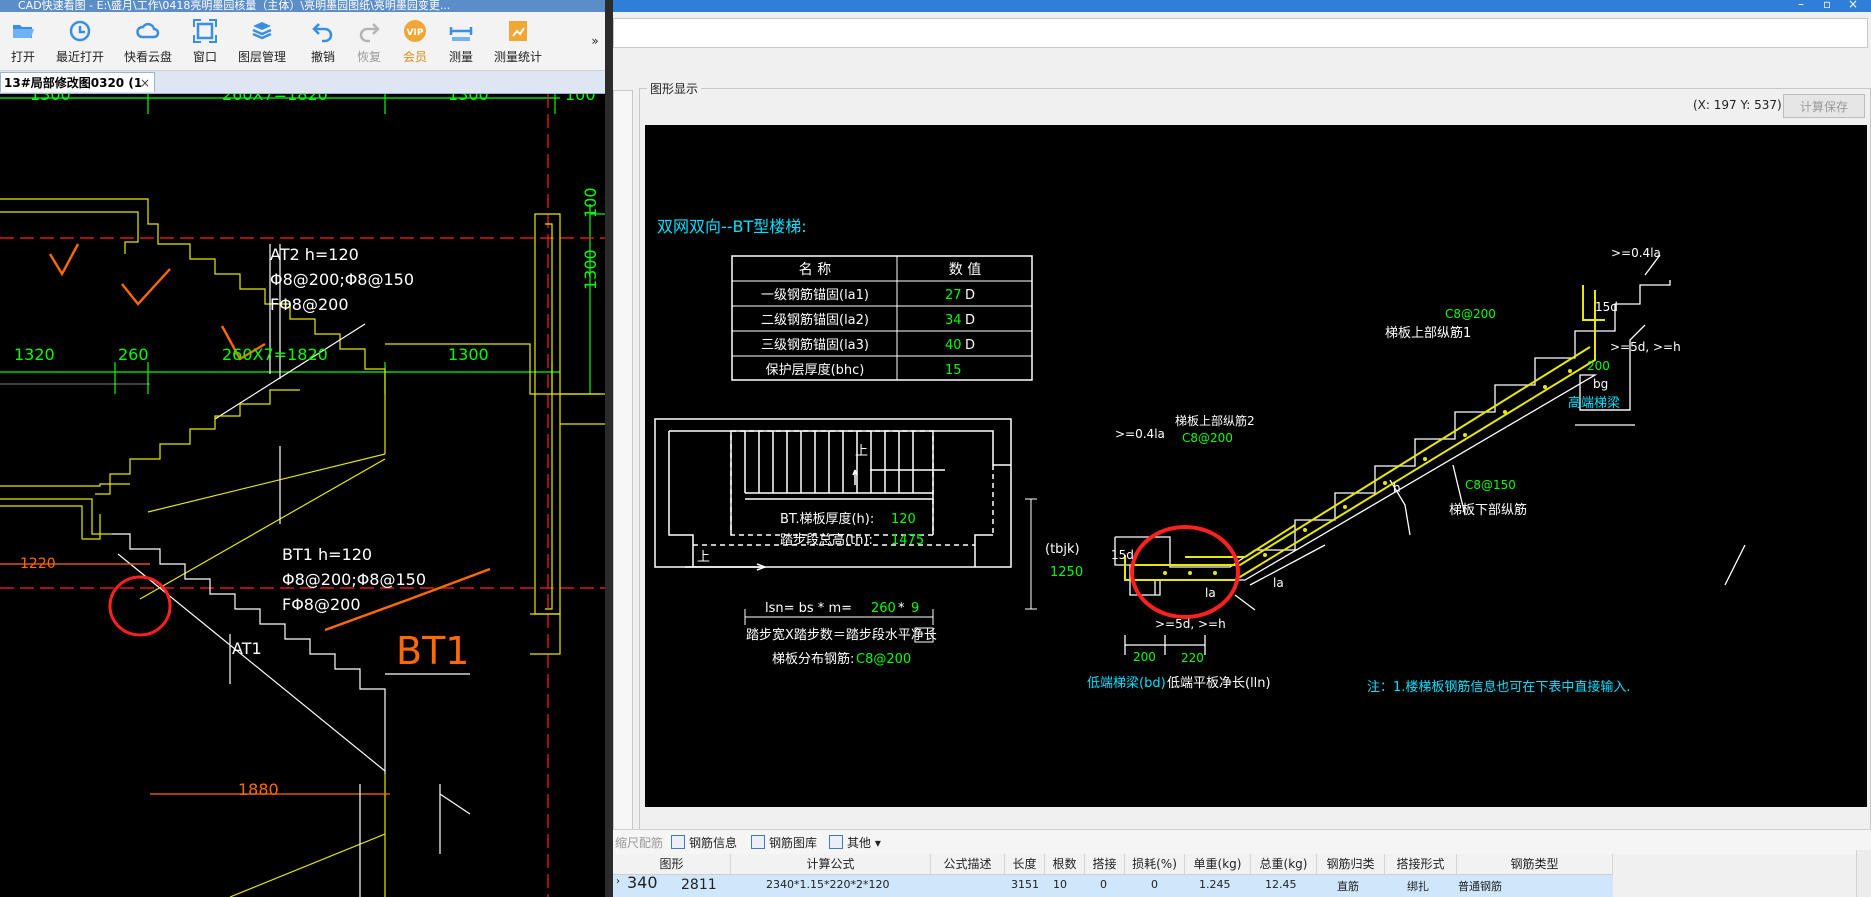 This screenshot has height=897, width=1871. I want to click on row-lap-form: 绑扎, so click(1418, 886).